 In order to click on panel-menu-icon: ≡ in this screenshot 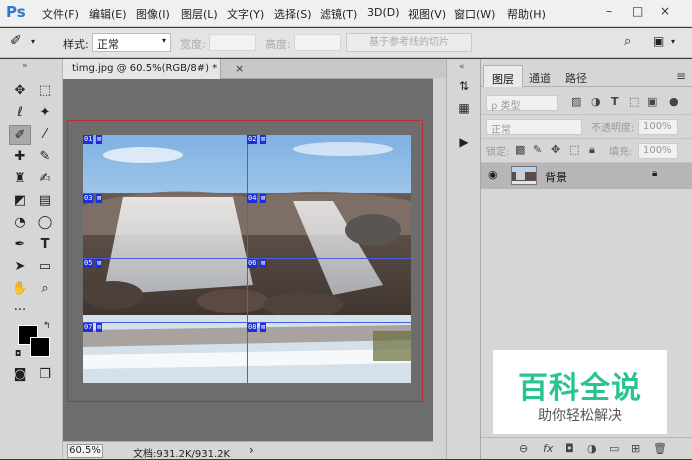, I will do `click(681, 76)`.